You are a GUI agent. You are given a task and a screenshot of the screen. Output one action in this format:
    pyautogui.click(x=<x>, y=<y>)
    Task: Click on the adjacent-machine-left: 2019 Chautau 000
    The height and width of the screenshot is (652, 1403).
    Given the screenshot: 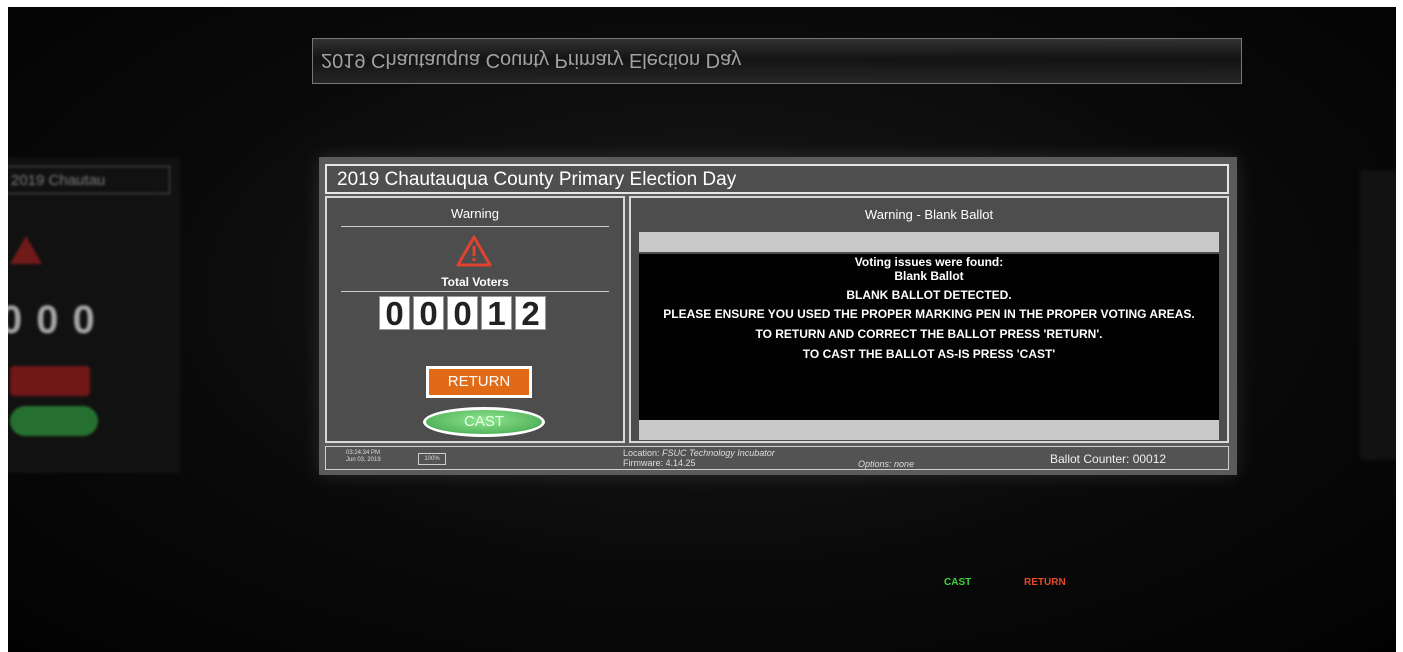 What is the action you would take?
    pyautogui.click(x=90, y=315)
    